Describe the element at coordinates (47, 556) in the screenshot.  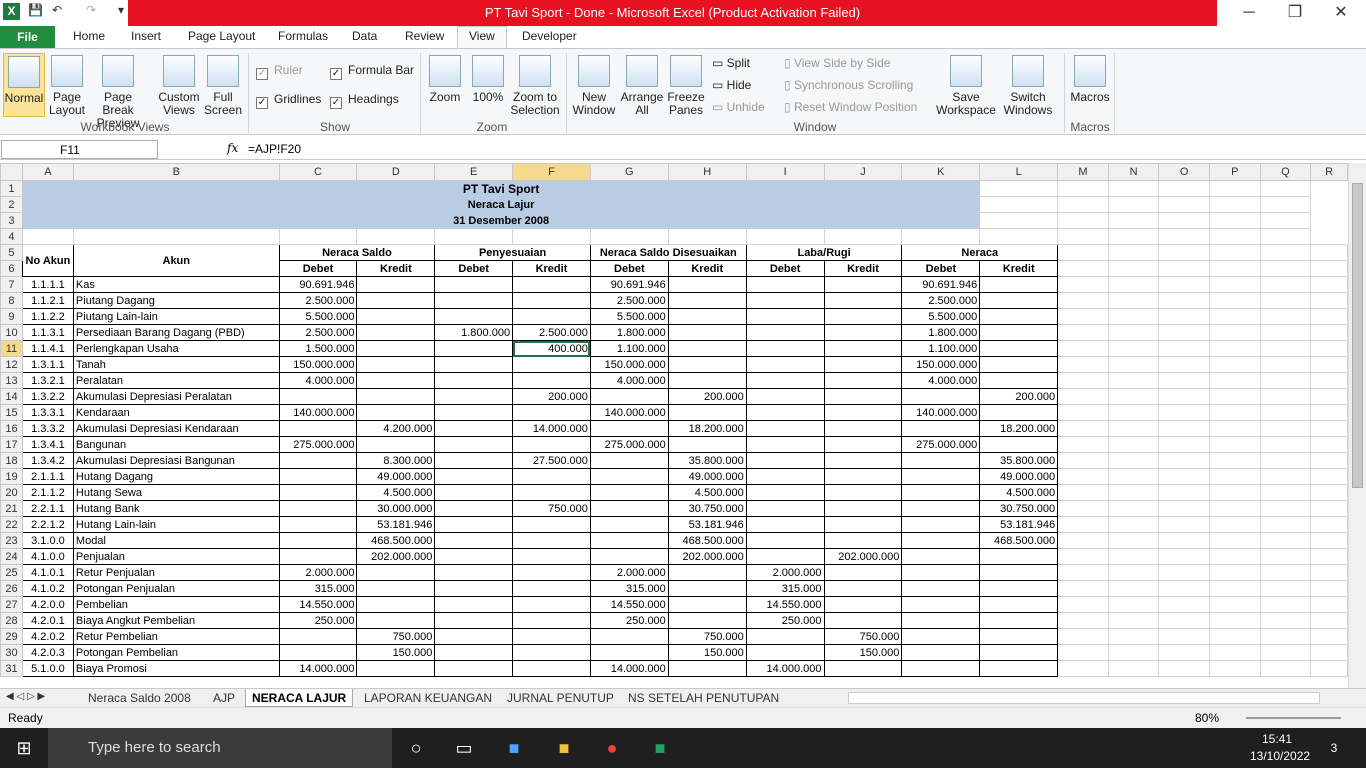
I see `cell-a: 4.1.0.0` at that location.